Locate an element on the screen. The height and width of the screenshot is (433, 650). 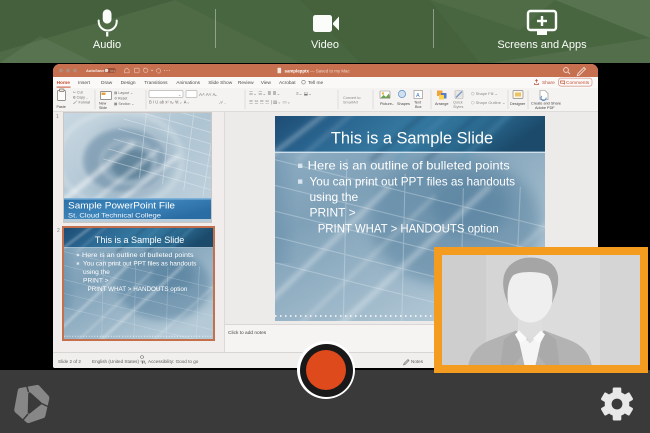
svg-text: A is located at coordinates (418, 96).